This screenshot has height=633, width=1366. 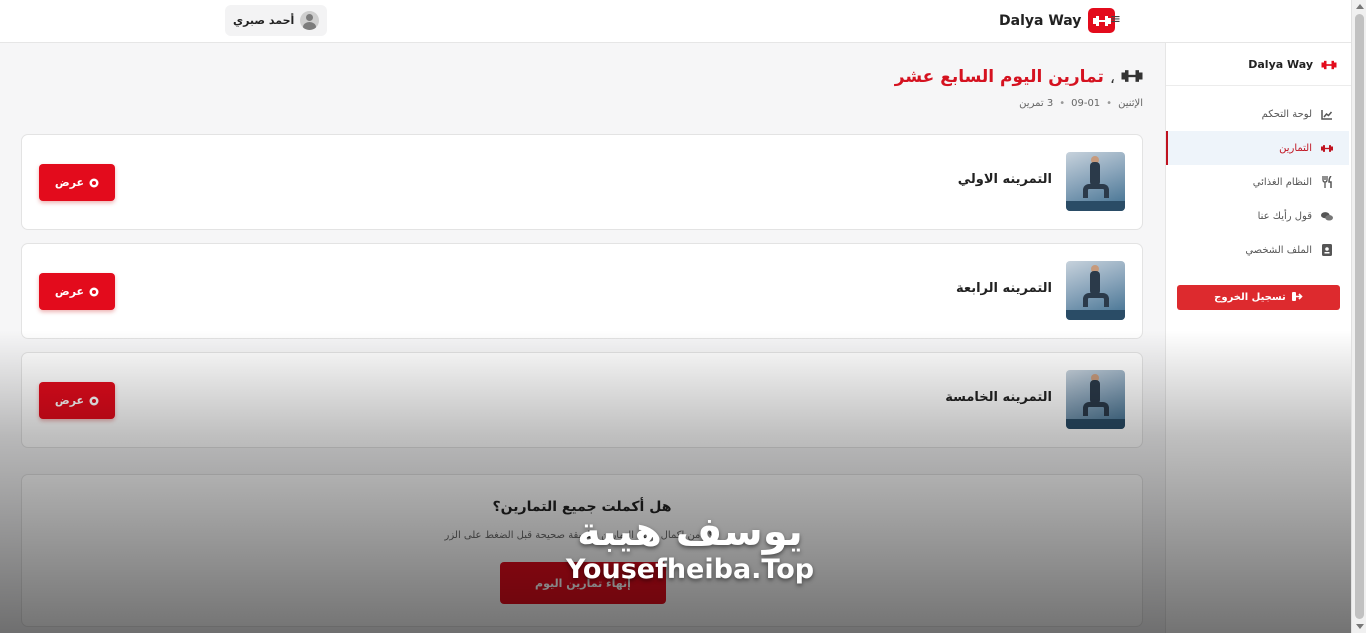 I want to click on workout-card: التمرينه الرابعة عرض, so click(x=582, y=291).